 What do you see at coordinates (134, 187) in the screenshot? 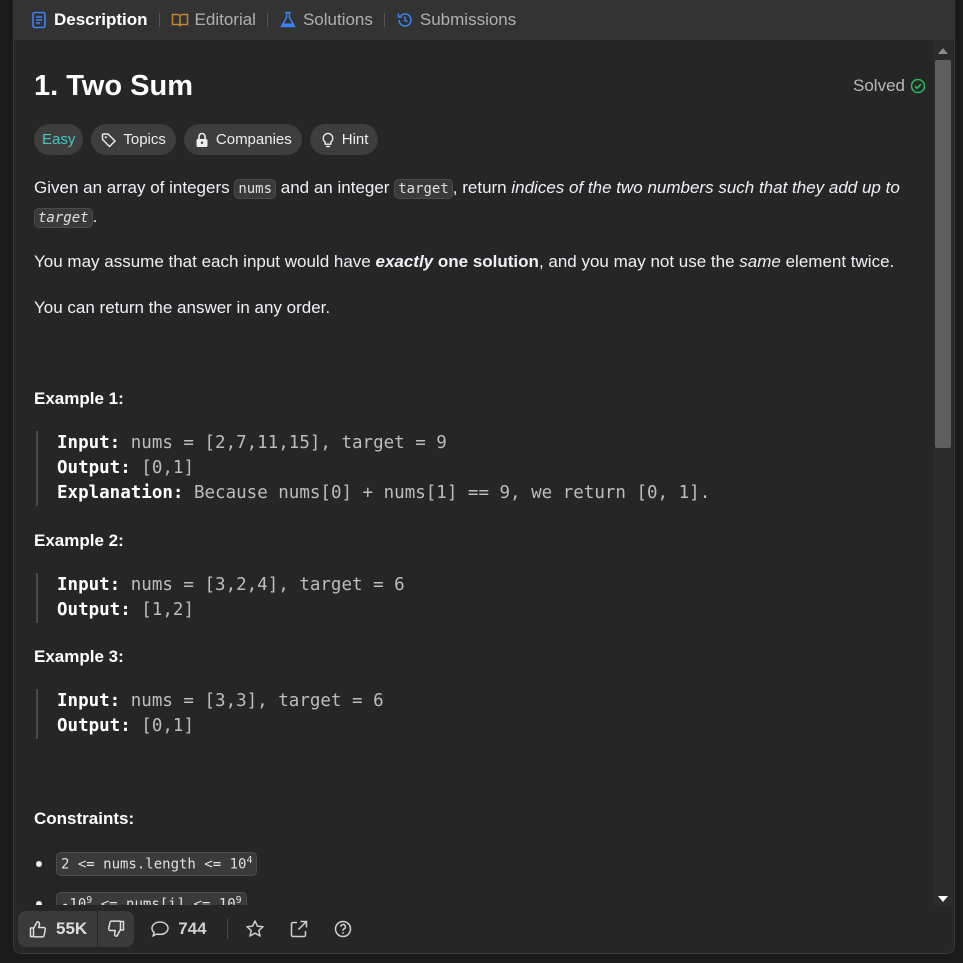
I see `text-run: Given an array of integers` at bounding box center [134, 187].